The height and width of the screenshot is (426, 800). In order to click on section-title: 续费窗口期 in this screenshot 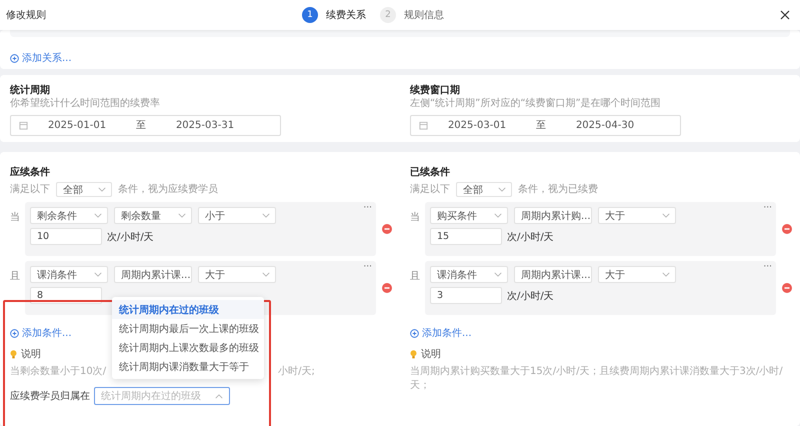, I will do `click(435, 90)`.